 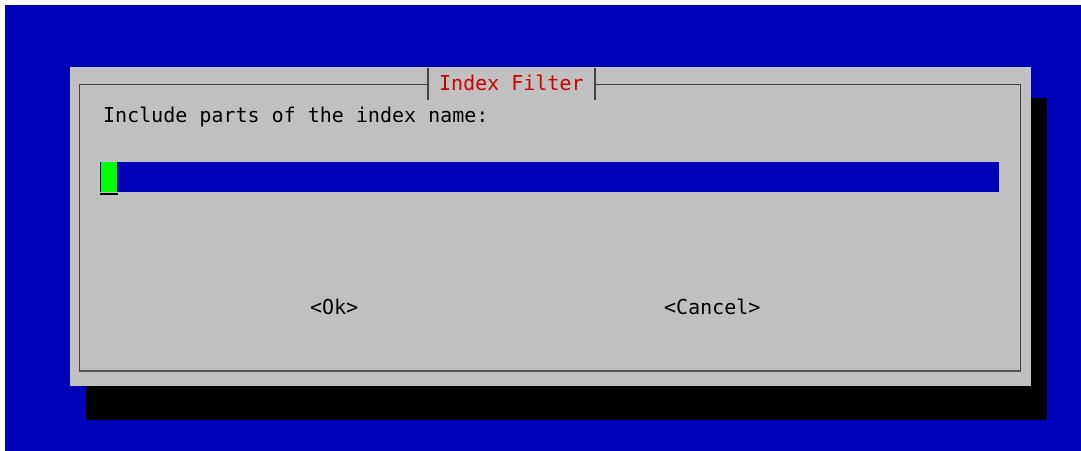 I want to click on cursor-underline, so click(x=109, y=194).